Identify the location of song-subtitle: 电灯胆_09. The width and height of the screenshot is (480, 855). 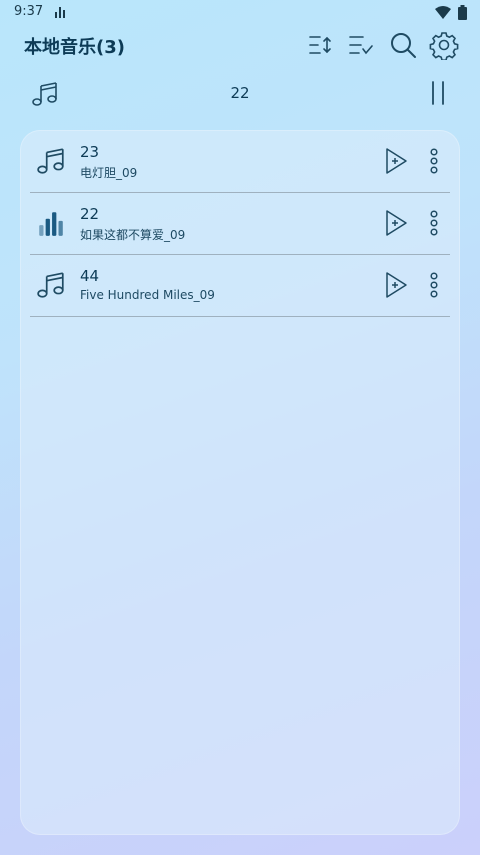
(109, 173).